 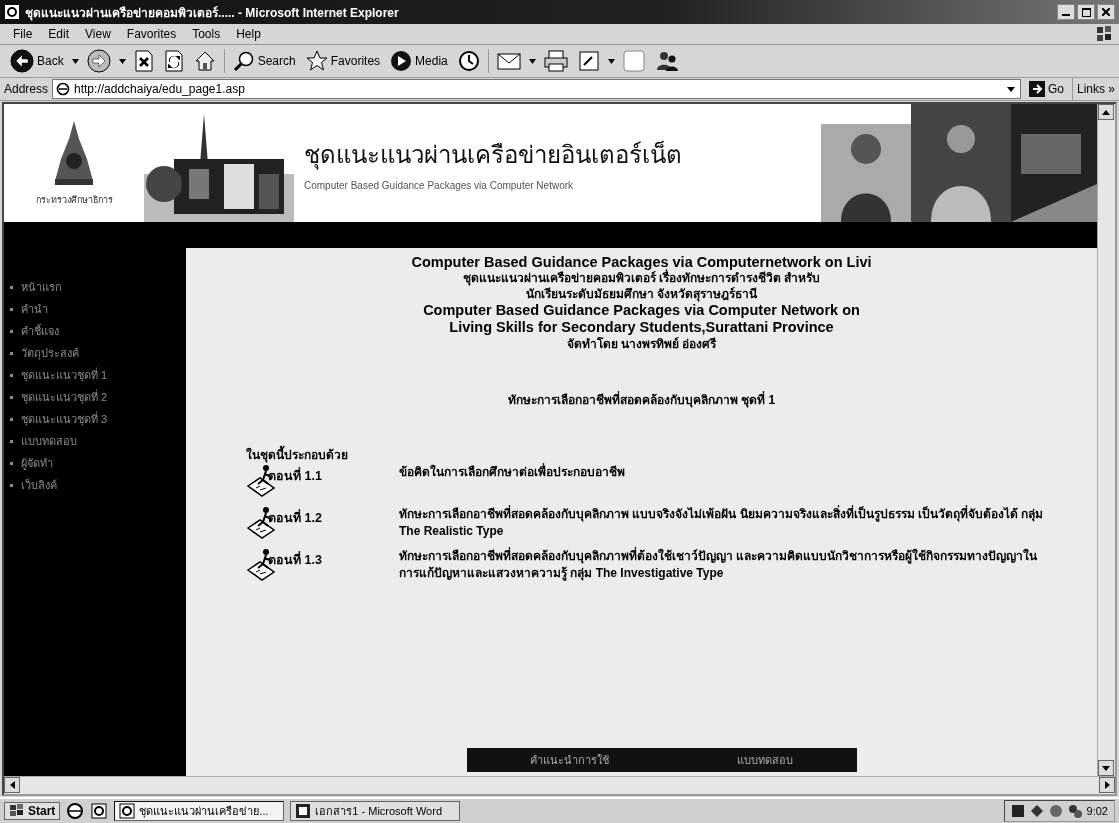 I want to click on address-field: http://addchaiya/edu_page1.asp, so click(x=536, y=89).